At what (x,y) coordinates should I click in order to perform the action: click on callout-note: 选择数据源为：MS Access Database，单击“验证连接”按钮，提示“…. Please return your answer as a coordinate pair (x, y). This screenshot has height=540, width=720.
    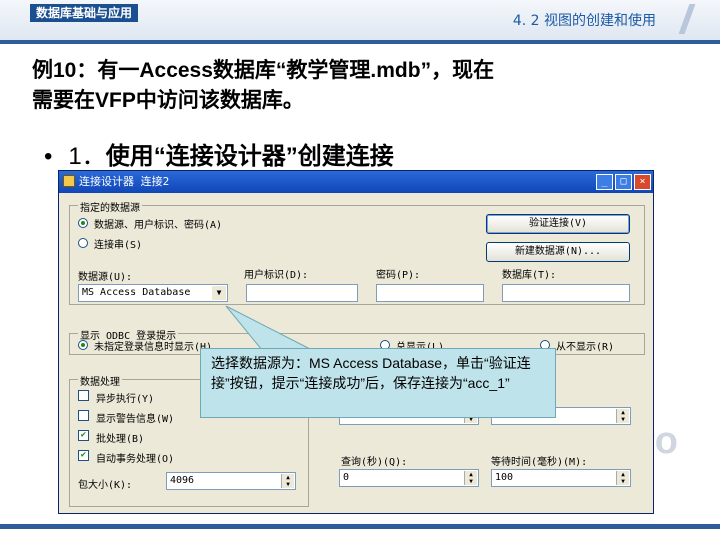
    Looking at the image, I should click on (378, 383).